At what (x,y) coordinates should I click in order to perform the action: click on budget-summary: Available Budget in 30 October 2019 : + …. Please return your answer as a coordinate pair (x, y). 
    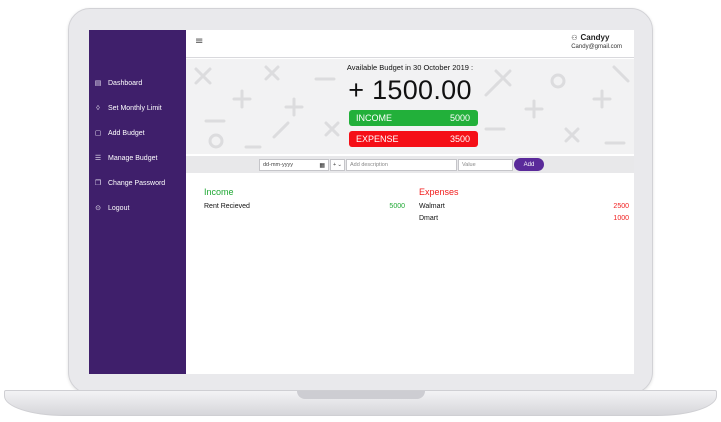
    Looking at the image, I should click on (410, 106).